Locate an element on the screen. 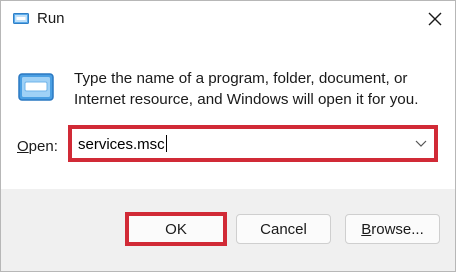 The height and width of the screenshot is (272, 456). open-input-value: services.msc is located at coordinates (121, 144).